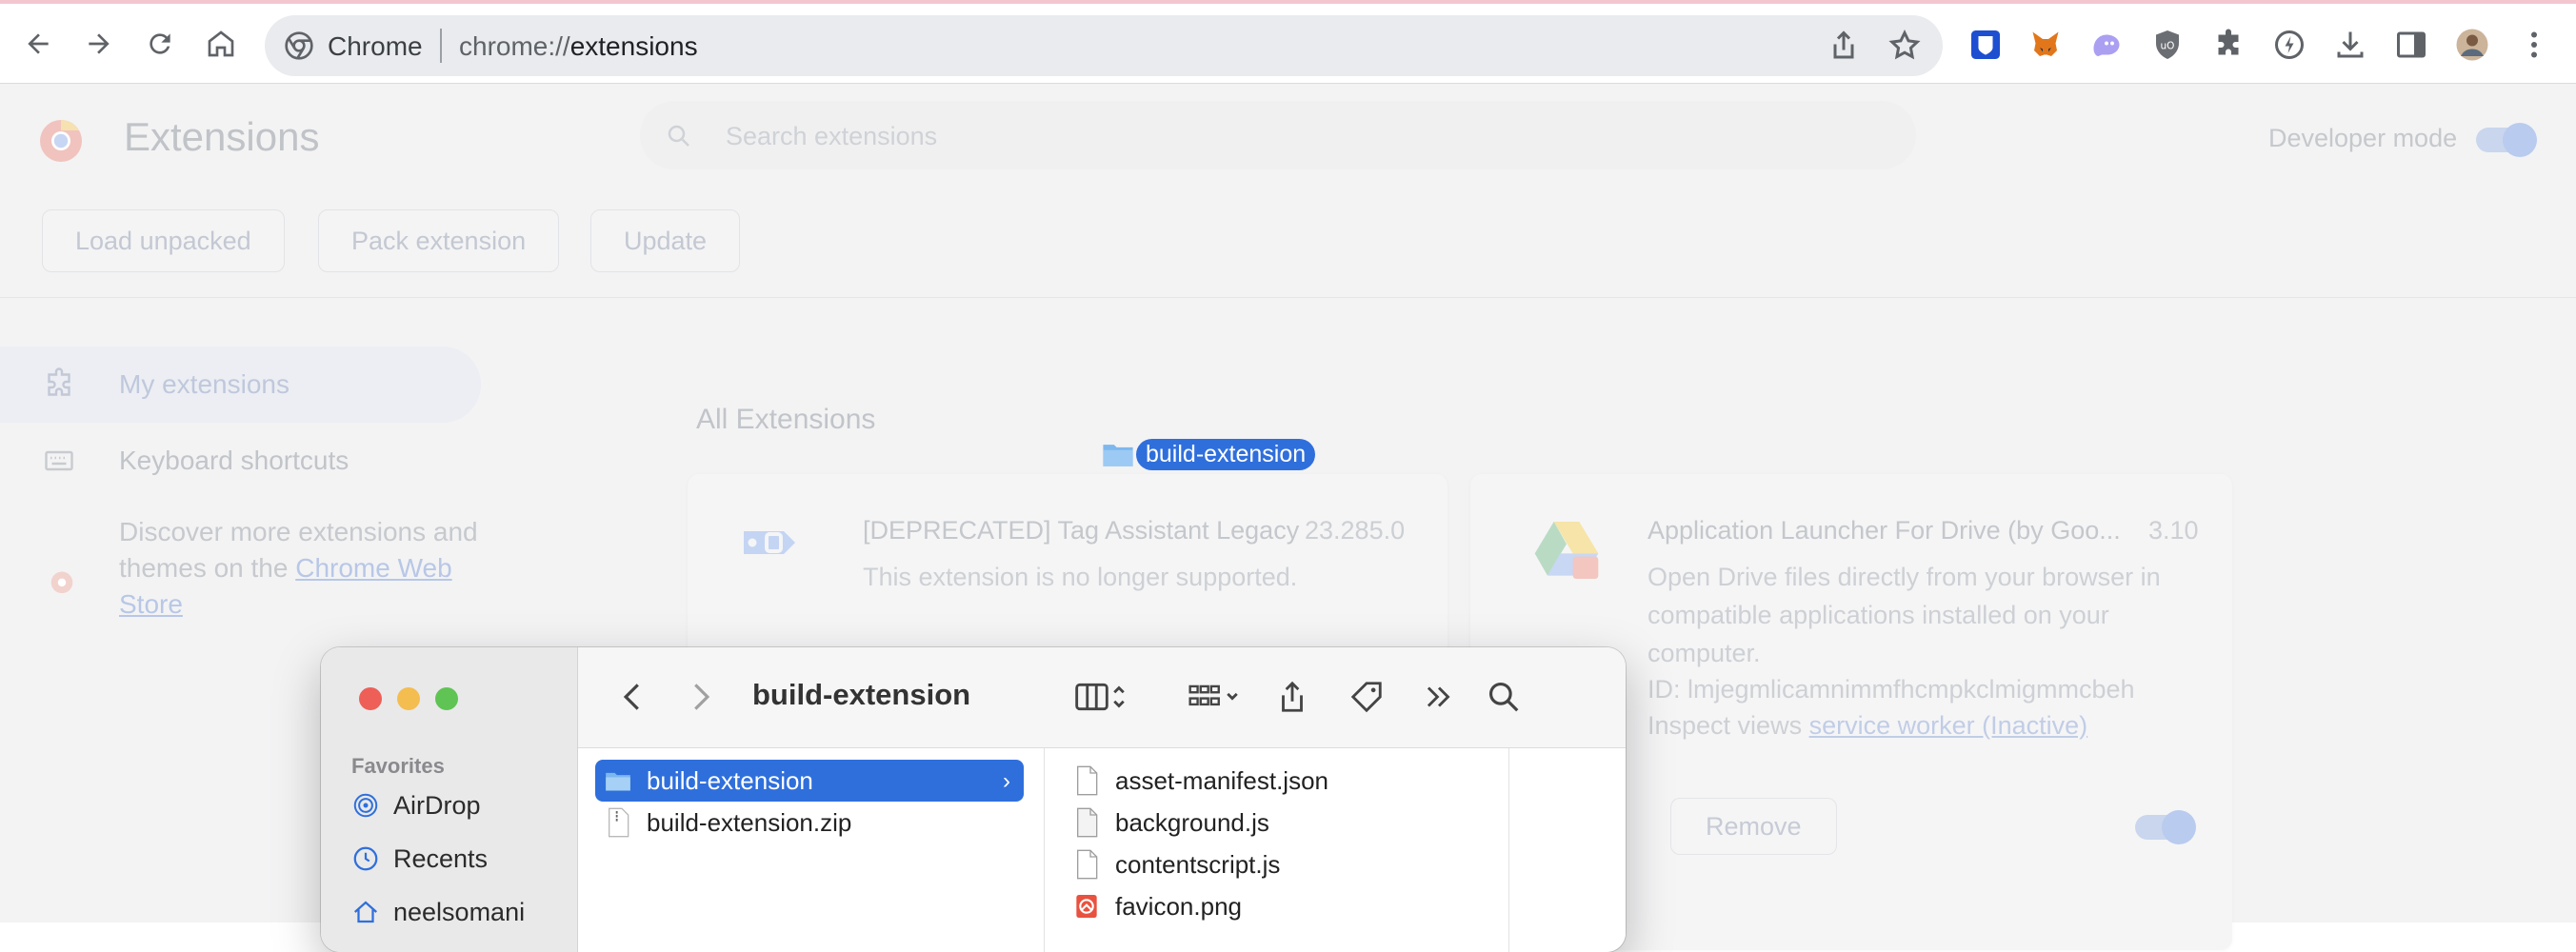  Describe the element at coordinates (2472, 45) in the screenshot. I see `profile-button` at that location.